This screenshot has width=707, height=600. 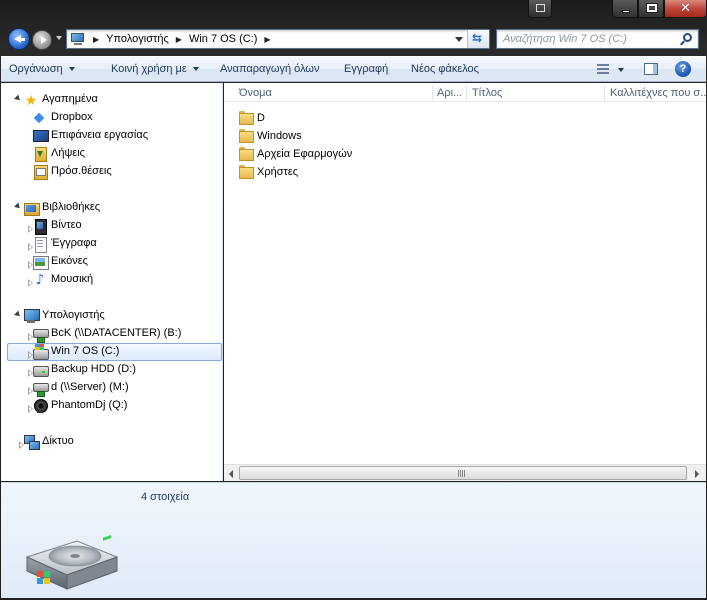 What do you see at coordinates (59, 38) in the screenshot?
I see `recent-pages-dropdown` at bounding box center [59, 38].